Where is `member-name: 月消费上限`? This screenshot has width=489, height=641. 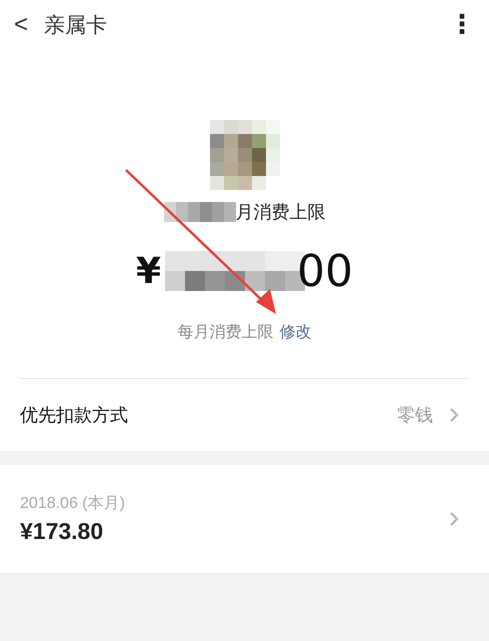
member-name: 月消费上限 is located at coordinates (281, 212).